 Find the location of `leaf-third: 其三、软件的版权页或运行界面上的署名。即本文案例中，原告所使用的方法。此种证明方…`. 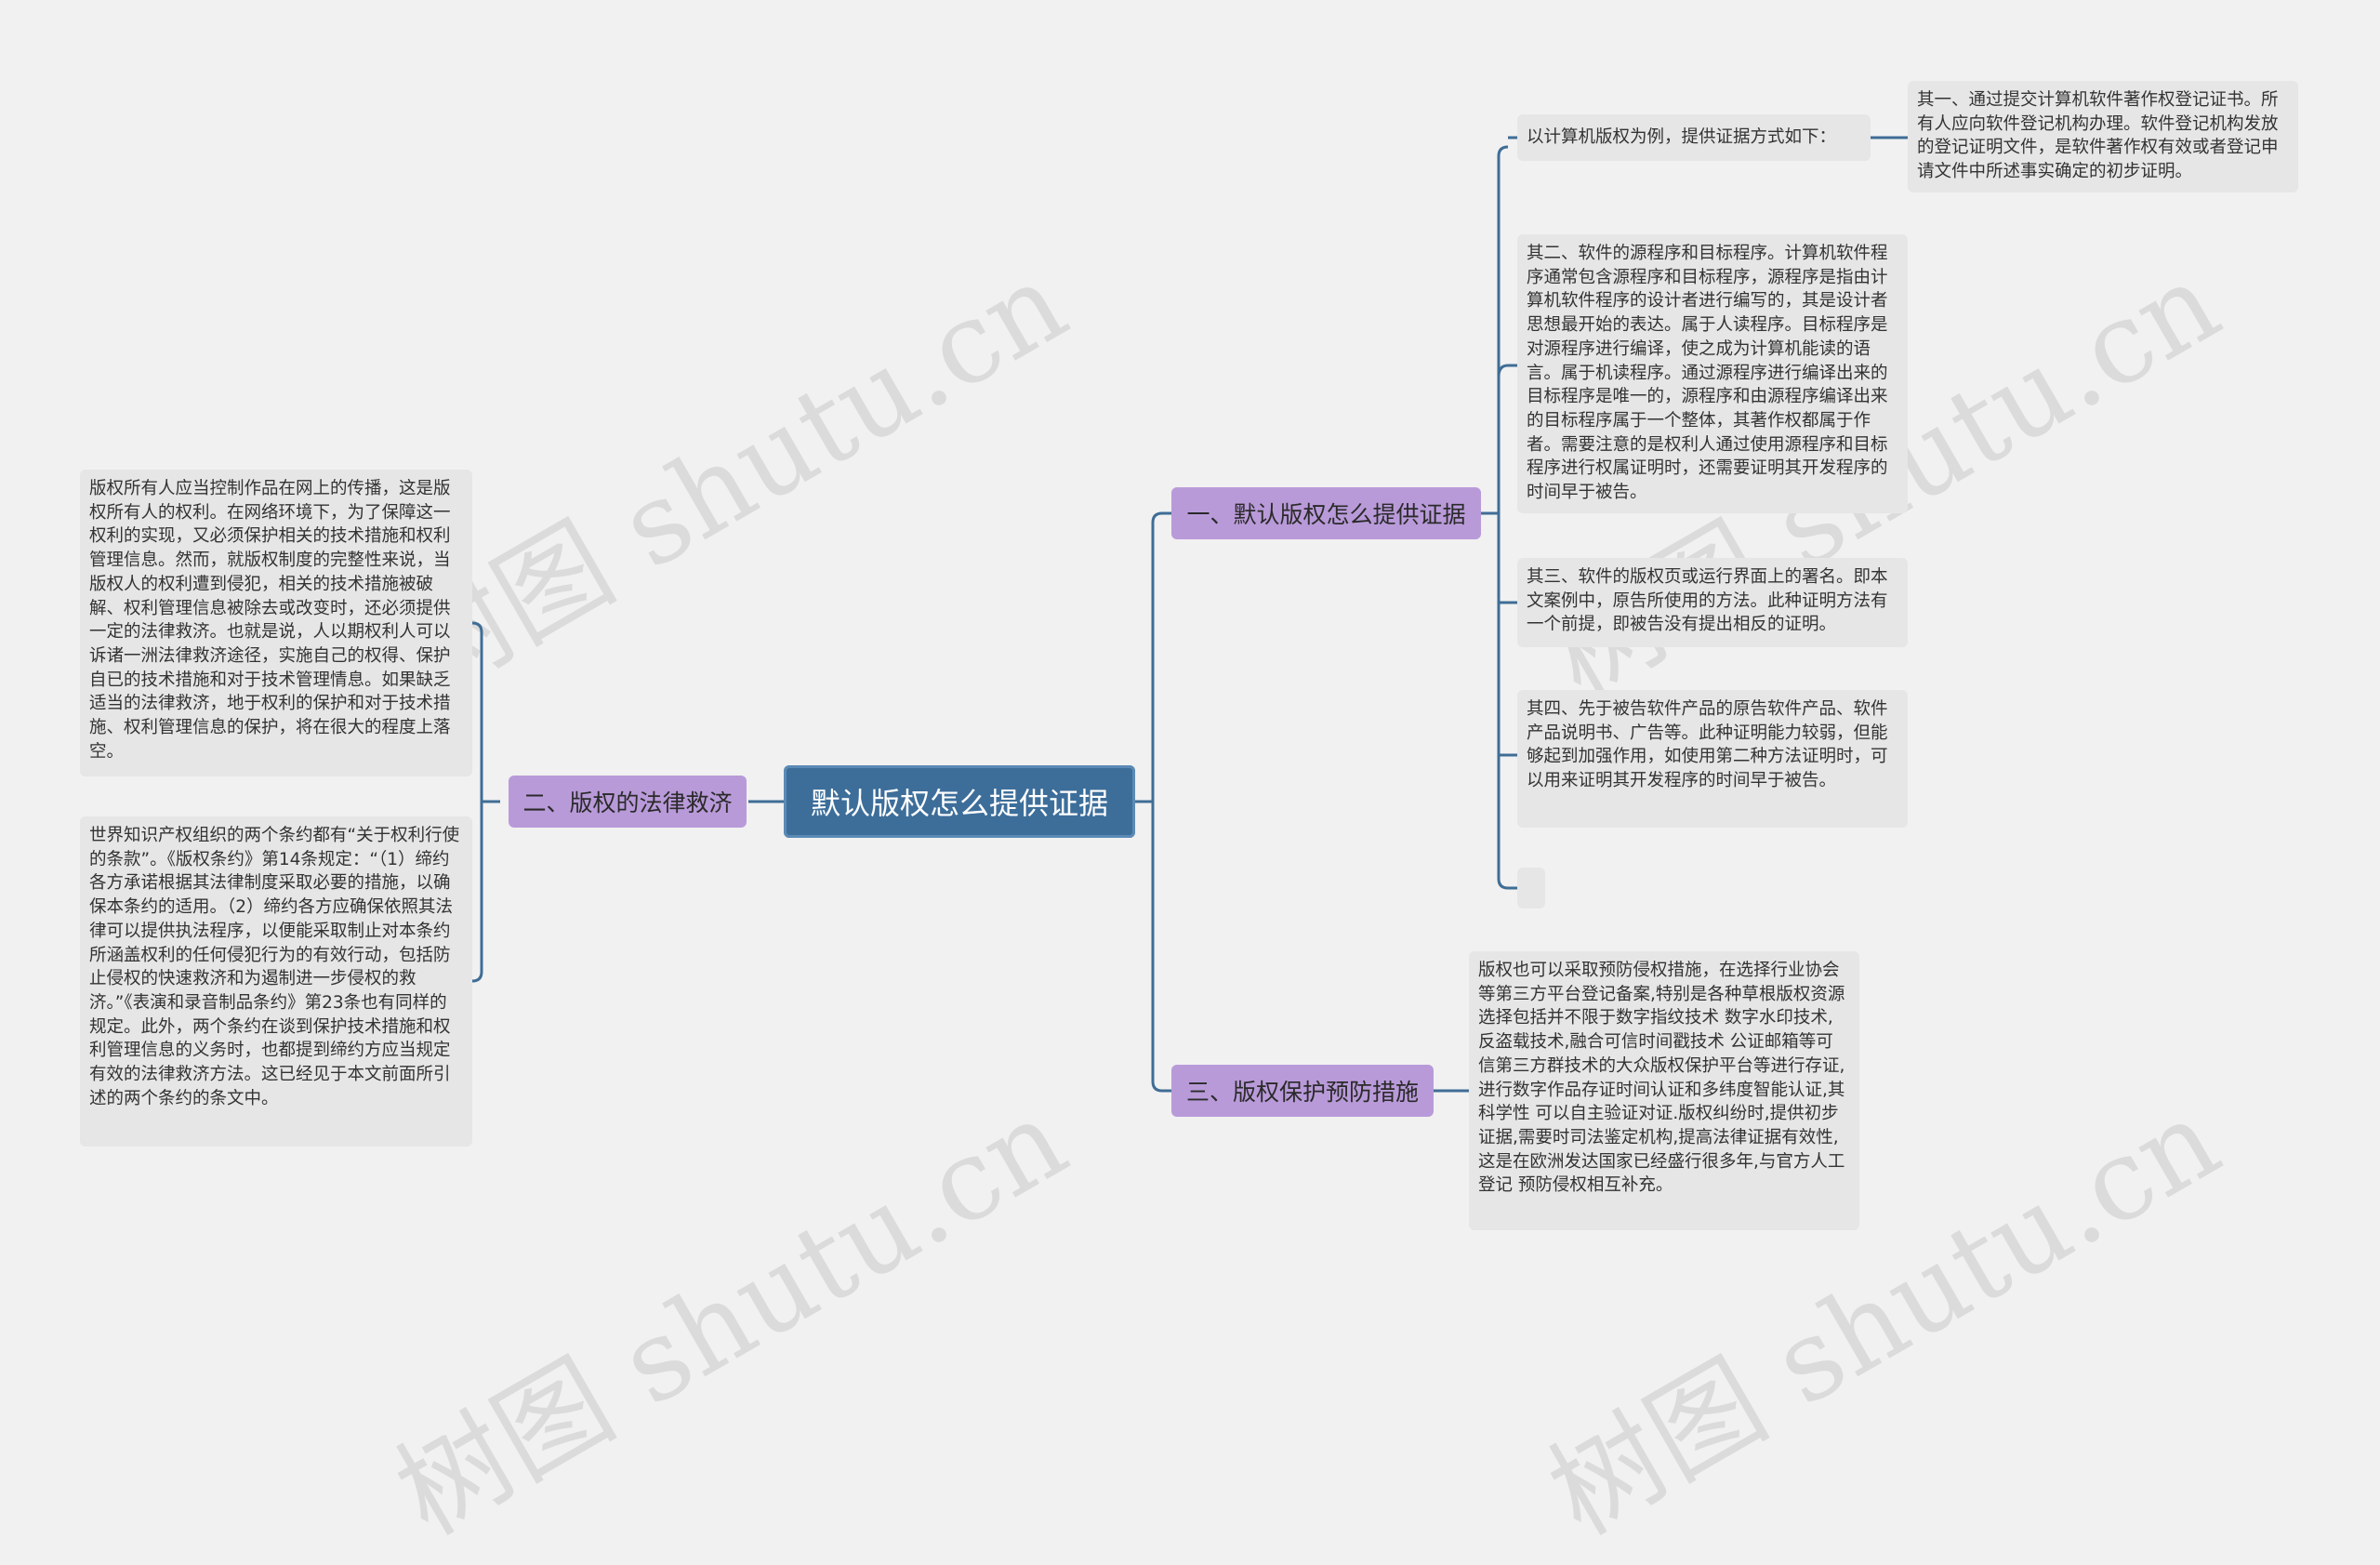

leaf-third: 其三、软件的版权页或运行界面上的署名。即本文案例中，原告所使用的方法。此种证明方… is located at coordinates (1712, 602).